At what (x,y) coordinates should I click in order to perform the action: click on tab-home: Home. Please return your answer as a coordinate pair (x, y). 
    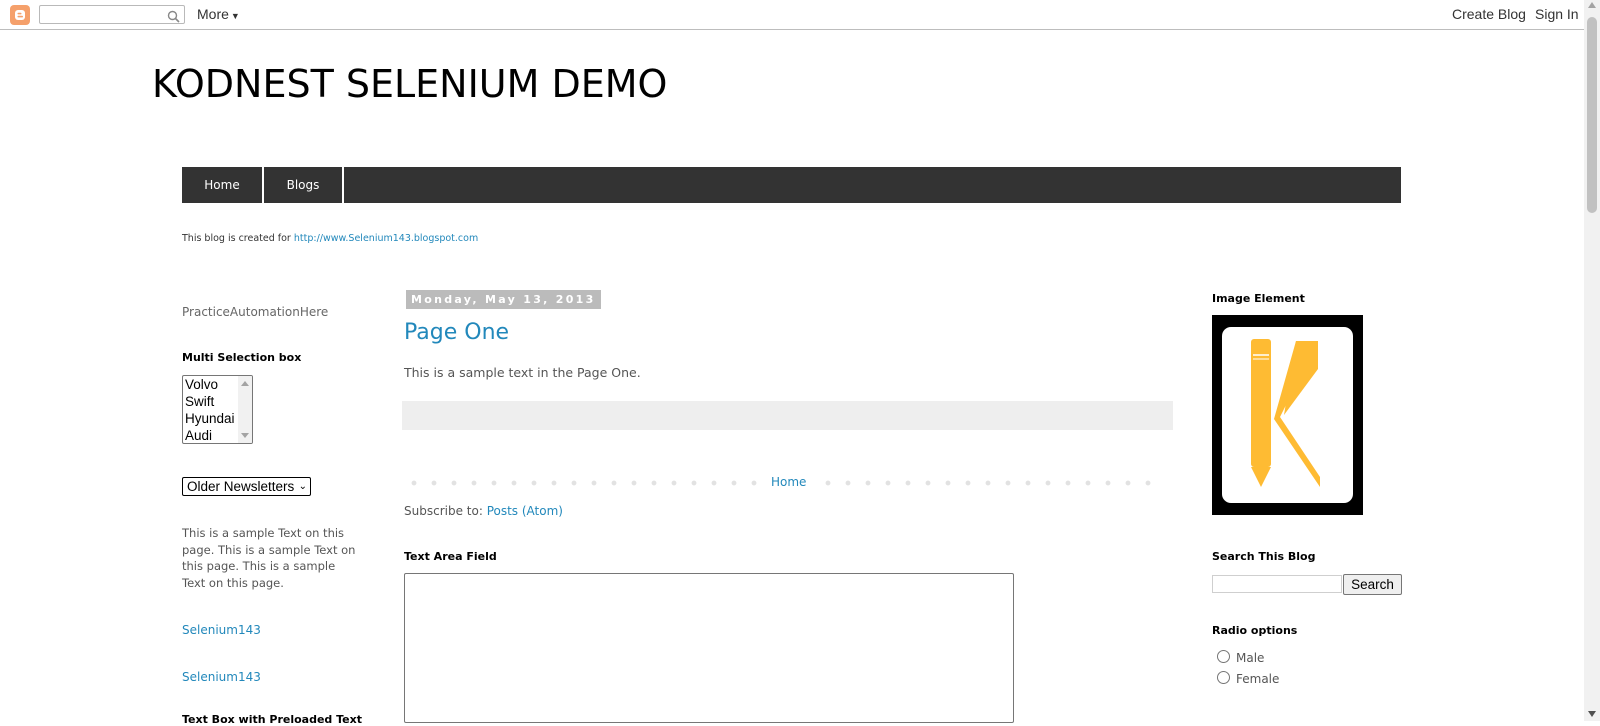
    Looking at the image, I should click on (223, 185).